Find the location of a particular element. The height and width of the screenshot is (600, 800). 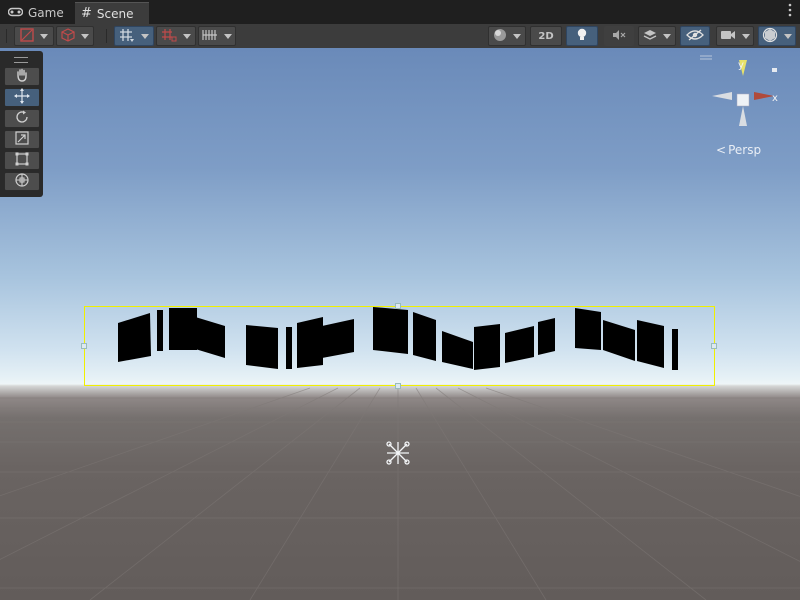

hand-tool-button is located at coordinates (22, 76).